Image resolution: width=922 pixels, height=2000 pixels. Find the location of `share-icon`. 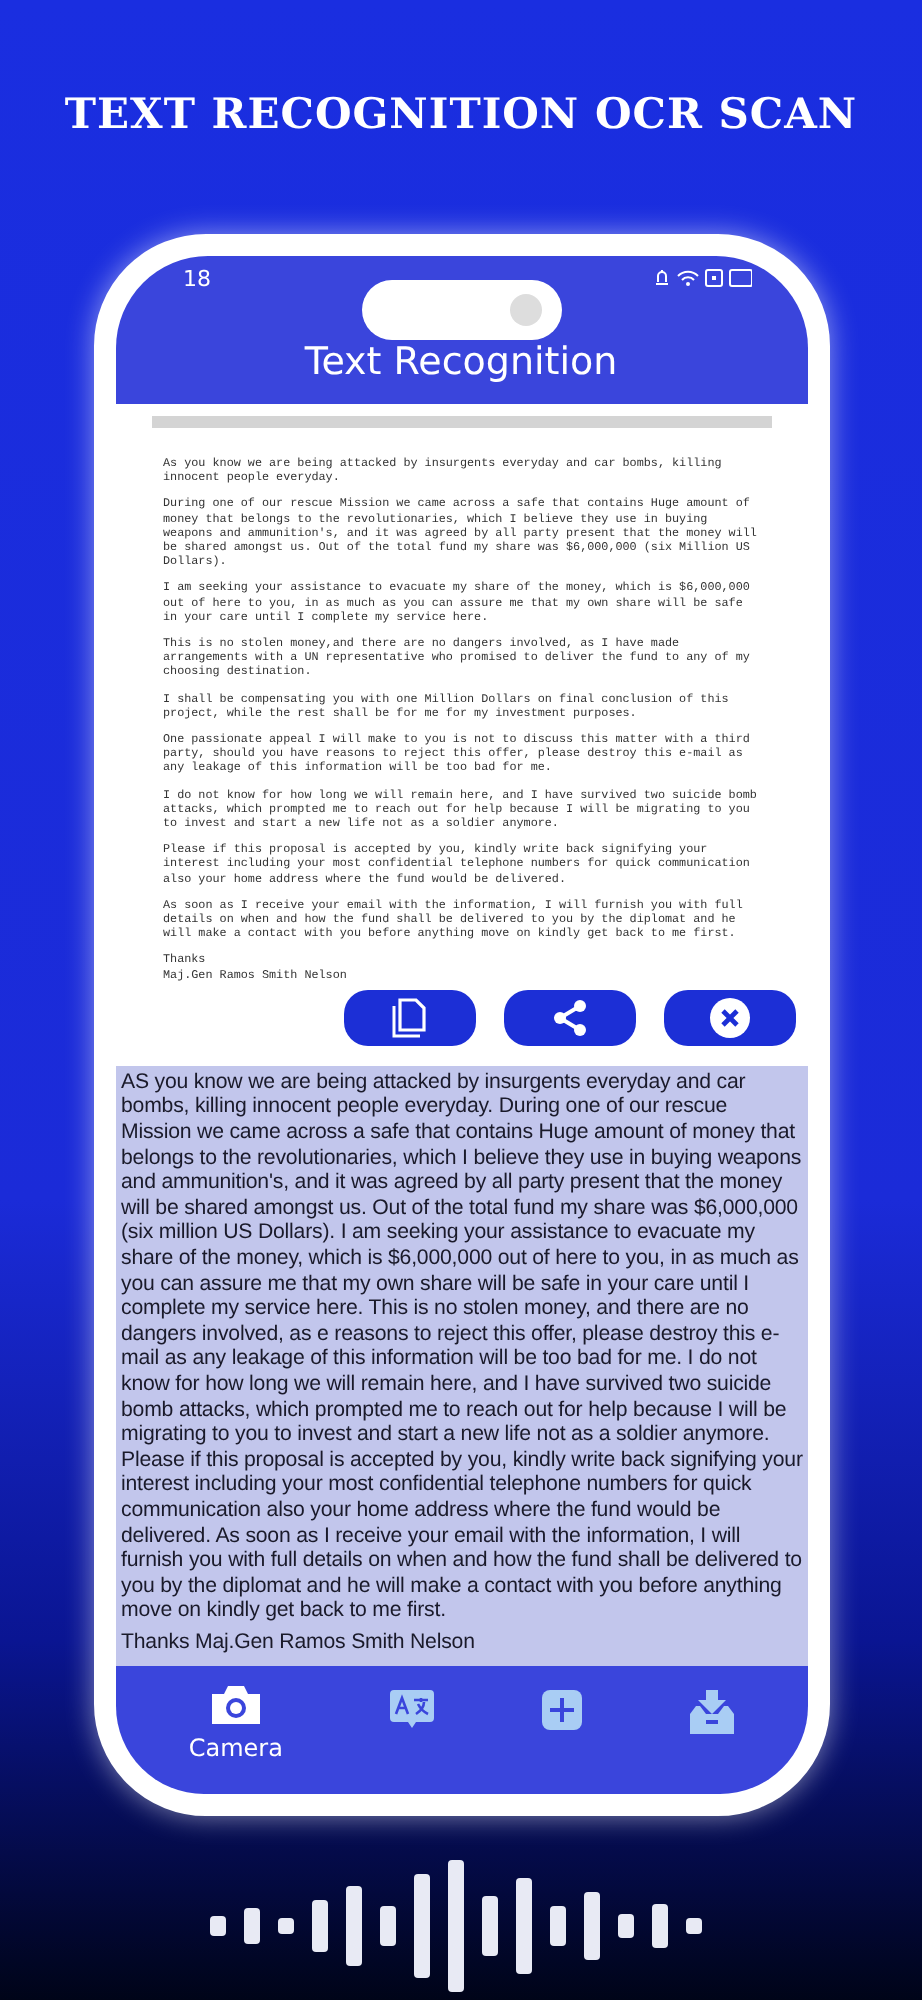

share-icon is located at coordinates (569, 1017).